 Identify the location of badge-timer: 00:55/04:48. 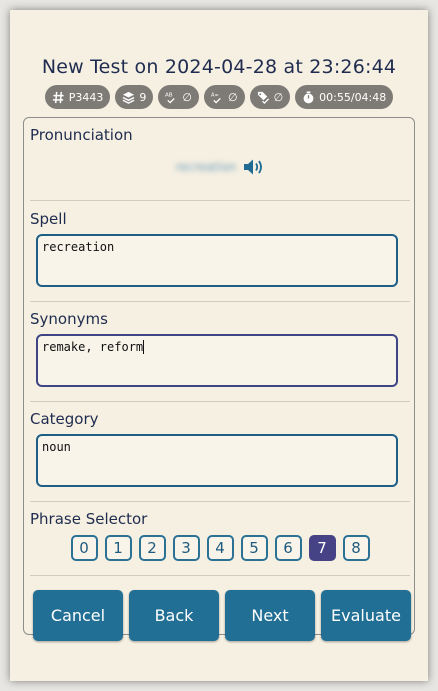
(344, 97).